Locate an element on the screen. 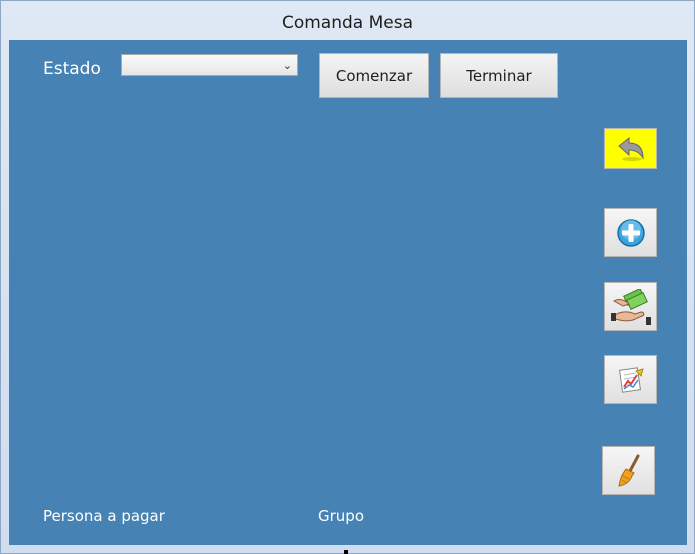 The width and height of the screenshot is (695, 554). estado-label: Estado is located at coordinates (72, 69).